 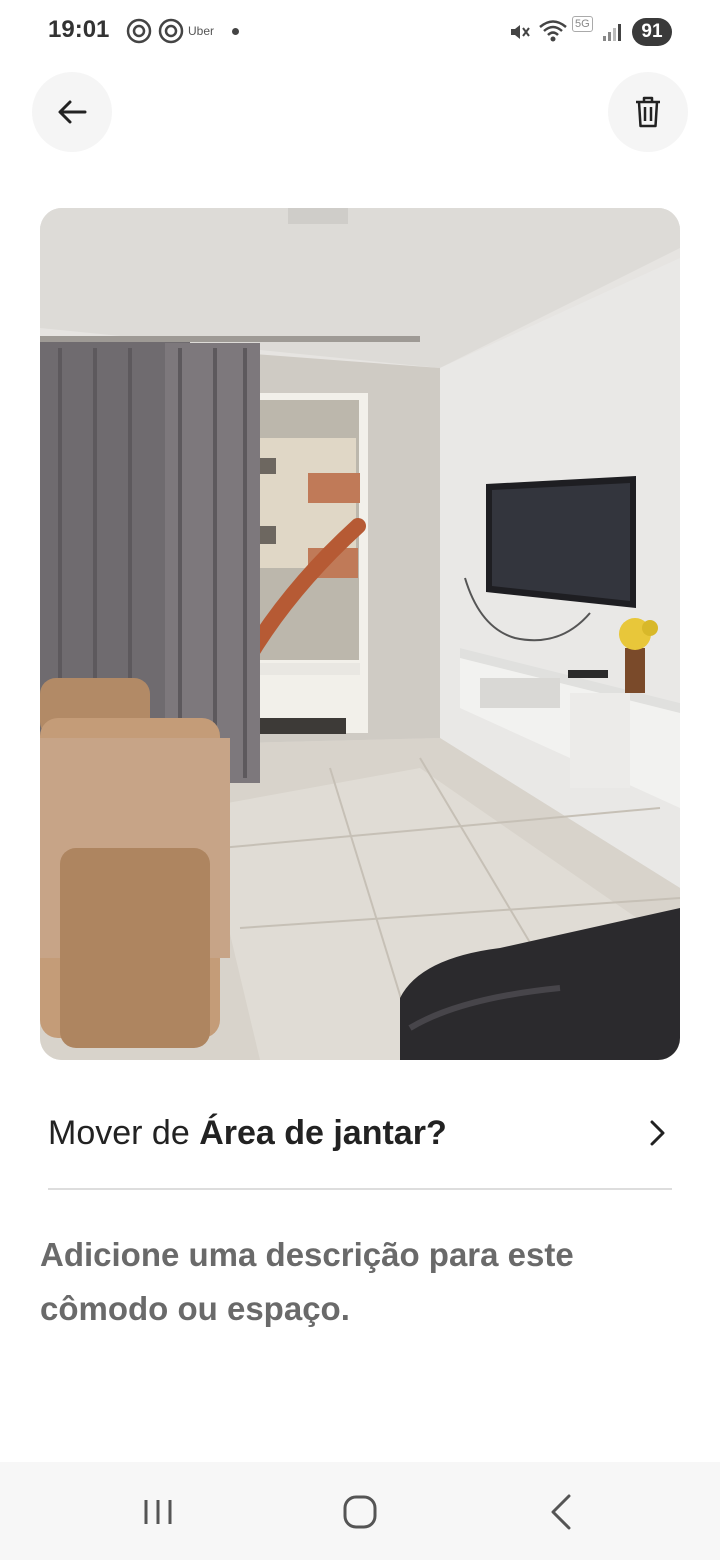 I want to click on move-room-suffix: ?, so click(x=436, y=1132).